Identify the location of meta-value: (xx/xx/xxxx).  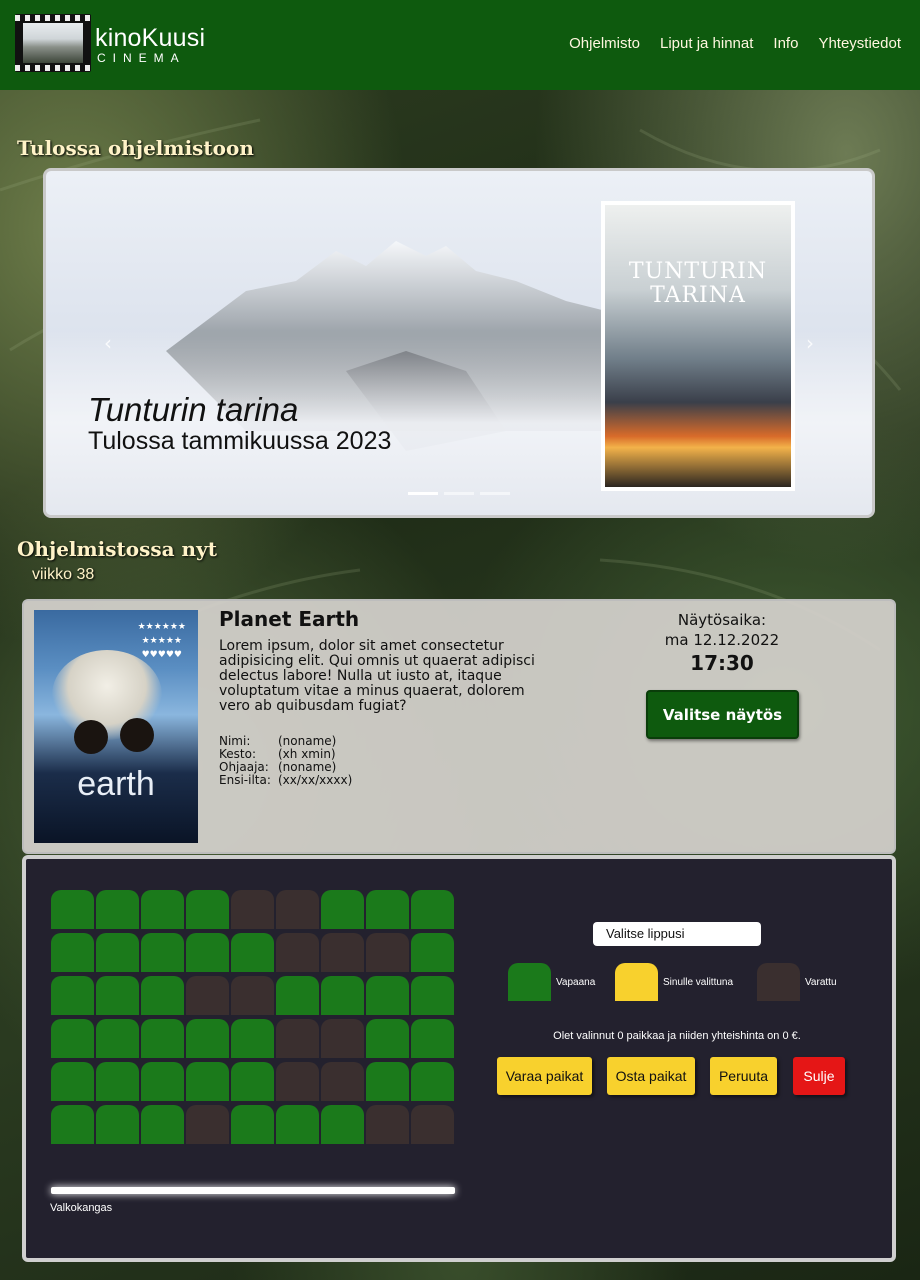
(315, 780).